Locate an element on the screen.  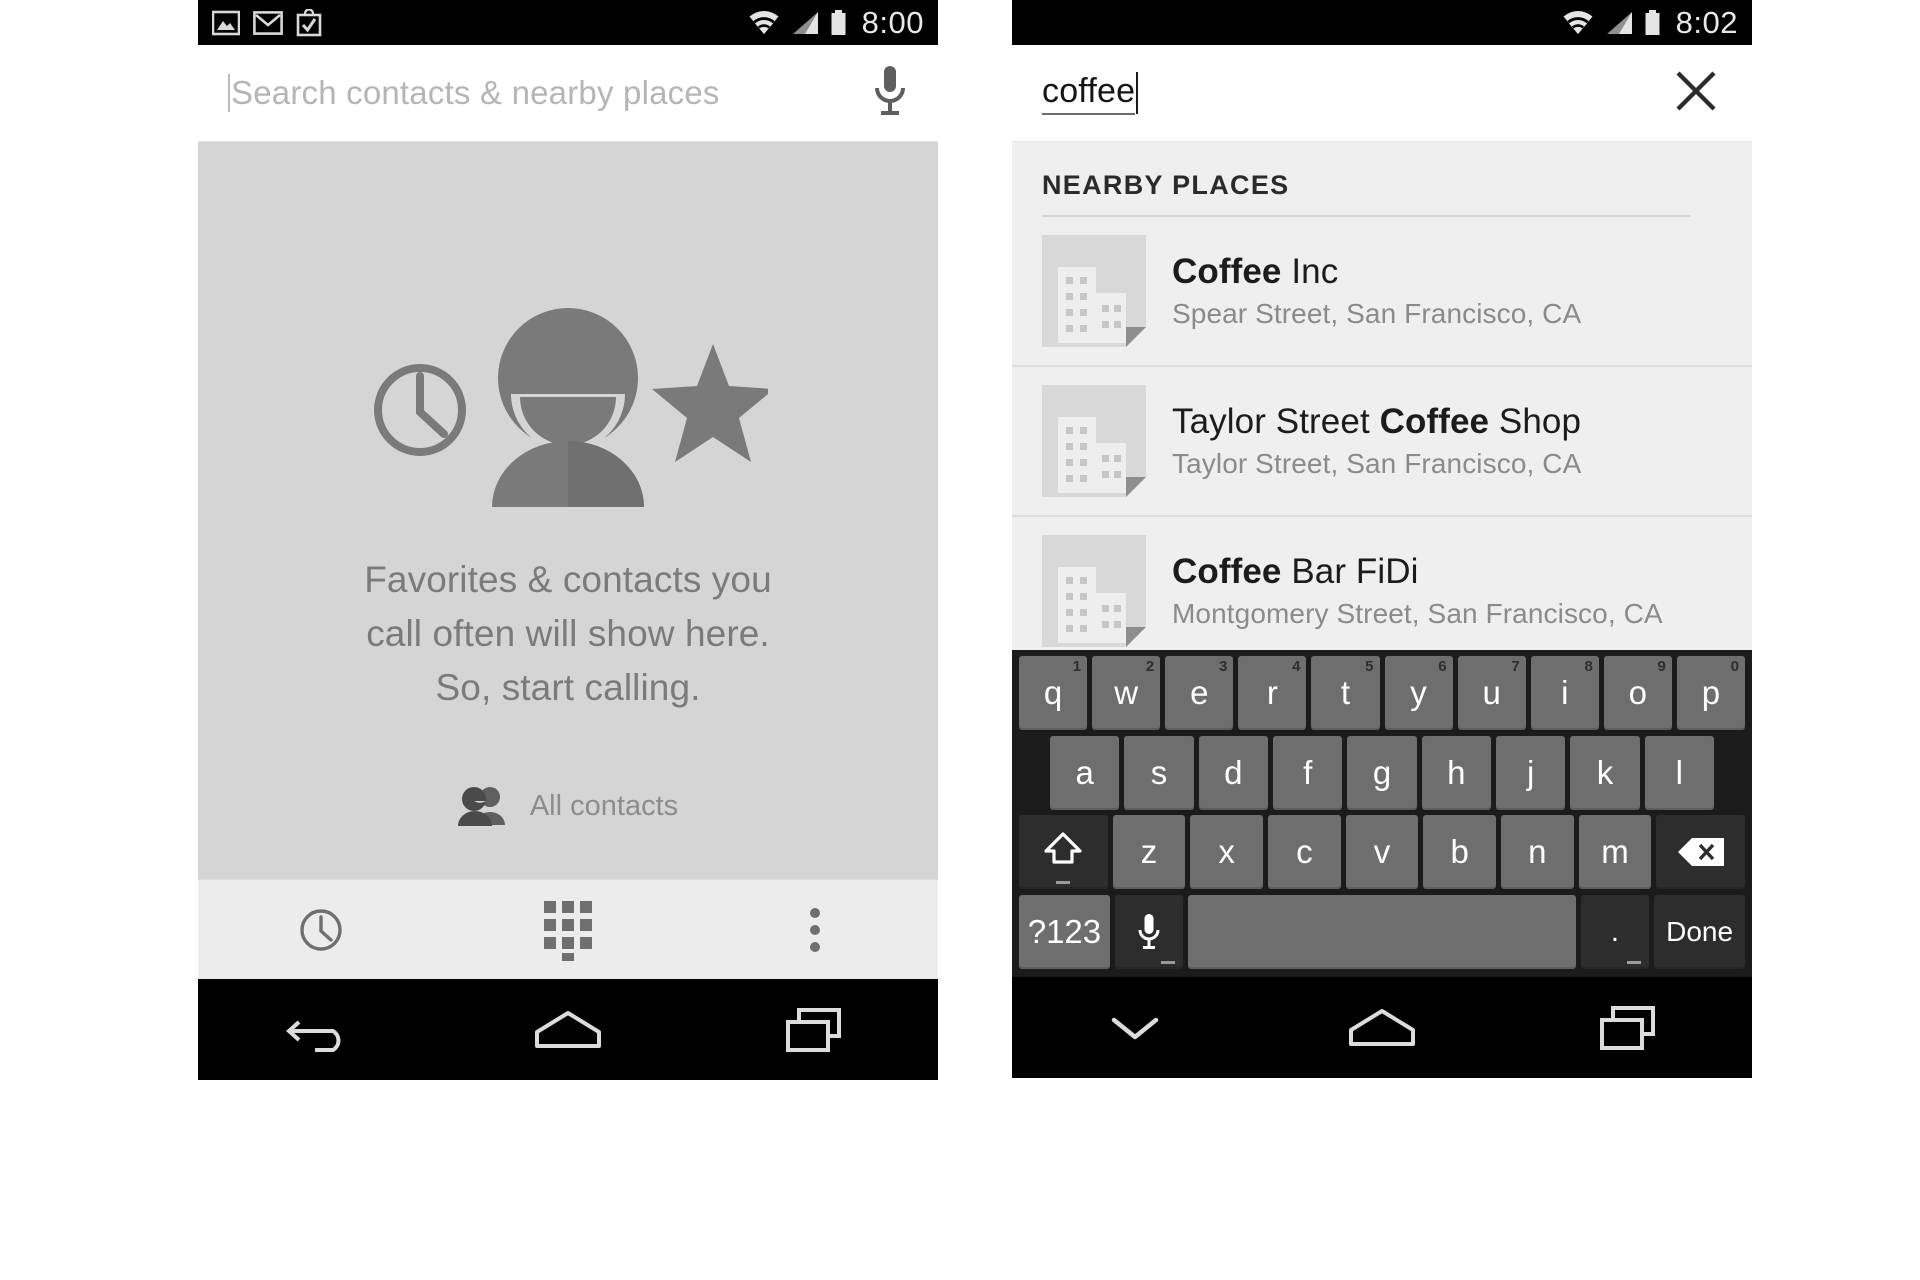
key-i: 8i is located at coordinates (1564, 693).